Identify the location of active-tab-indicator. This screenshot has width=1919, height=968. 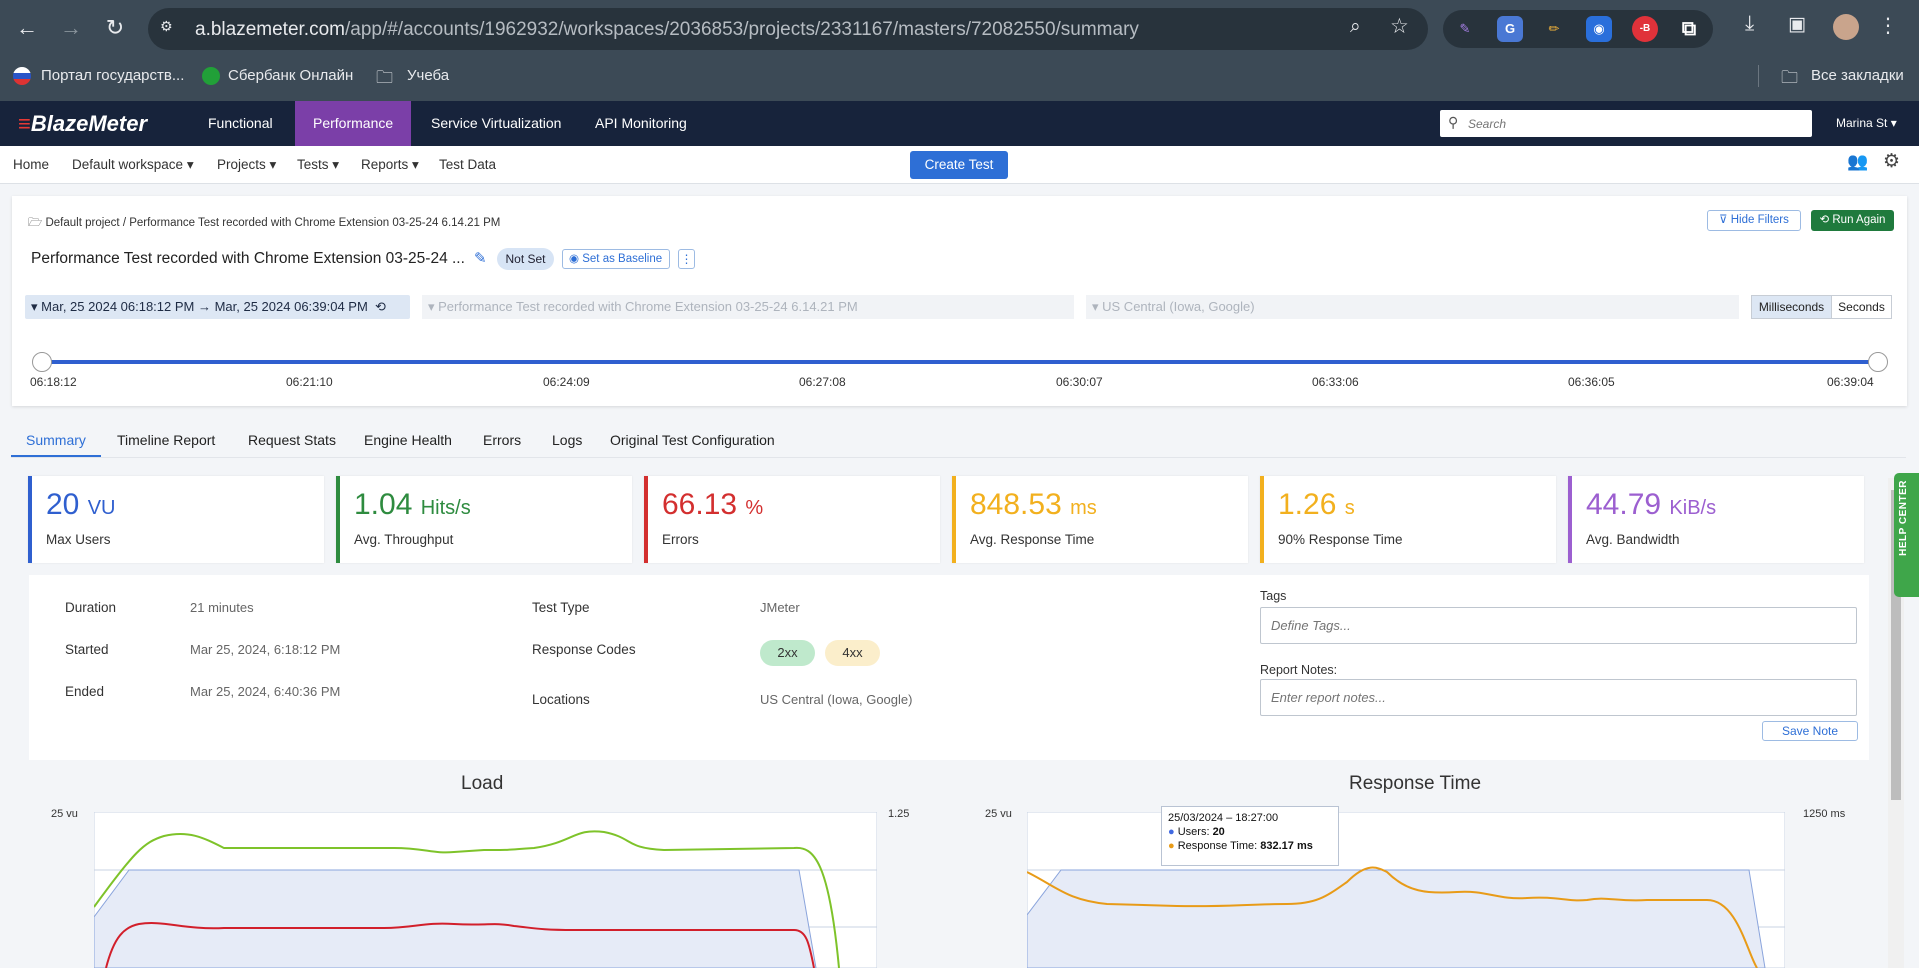
(56, 456).